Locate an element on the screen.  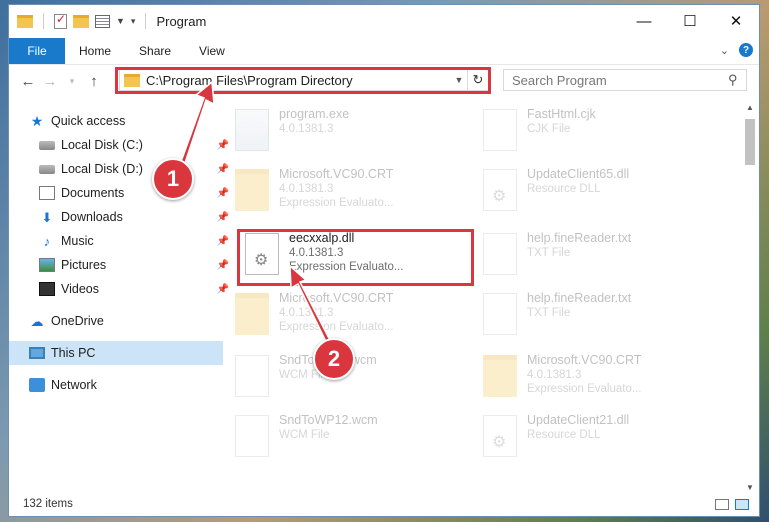
documents-icon is located at coordinates (47, 193).